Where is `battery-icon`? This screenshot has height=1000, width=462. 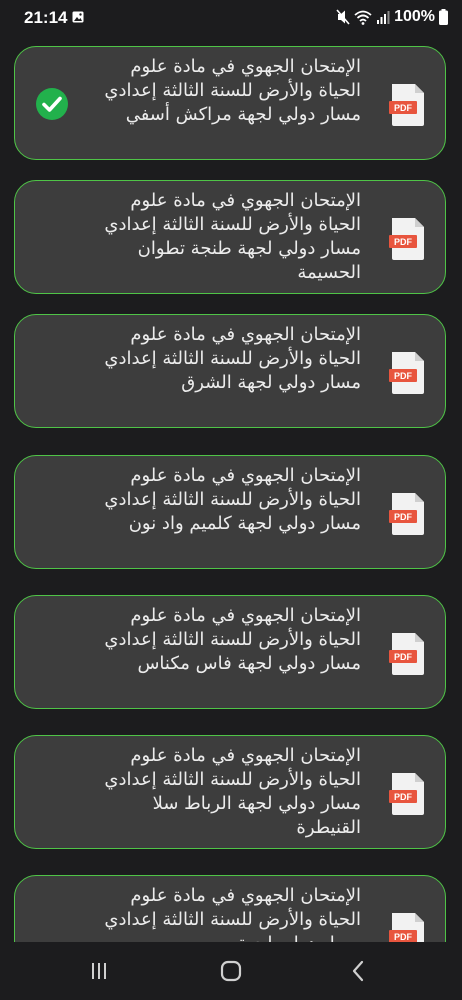
battery-icon is located at coordinates (443, 17).